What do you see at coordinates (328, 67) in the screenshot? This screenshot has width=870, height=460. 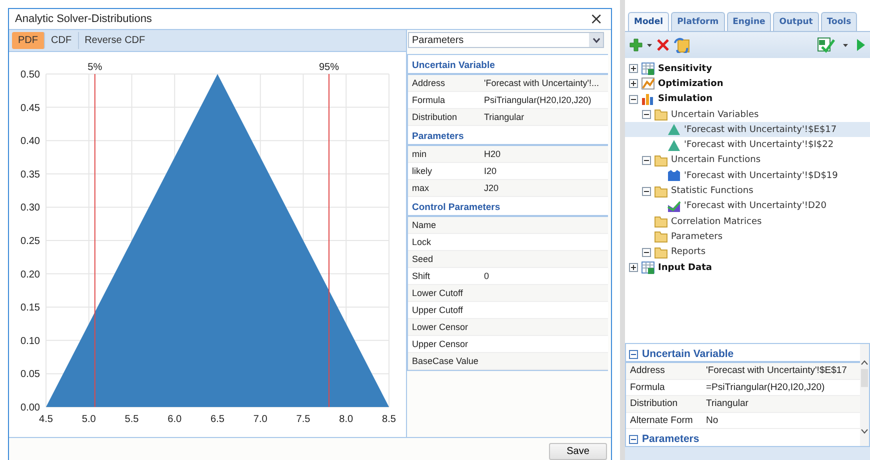 I see `reference-label: 95%` at bounding box center [328, 67].